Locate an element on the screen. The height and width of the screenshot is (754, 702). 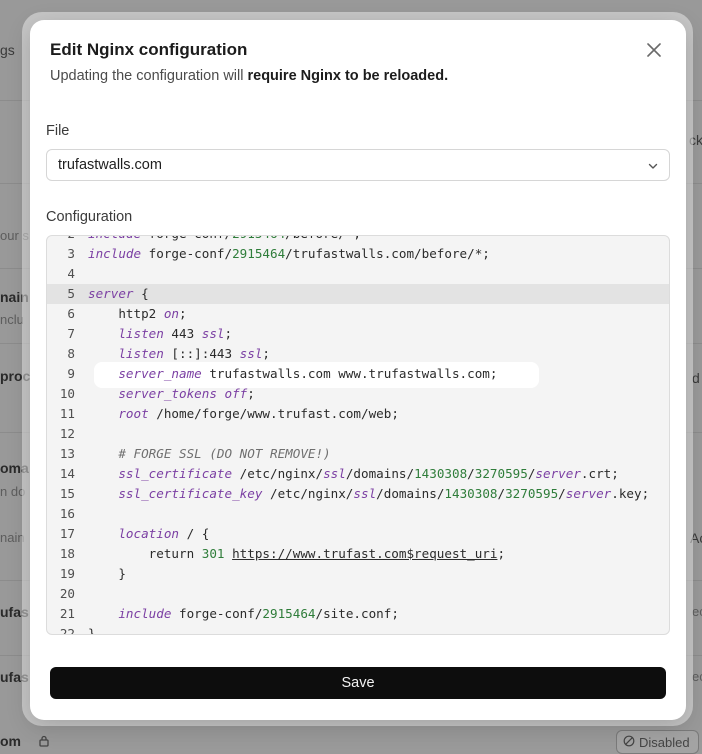
save-button: Save is located at coordinates (358, 683).